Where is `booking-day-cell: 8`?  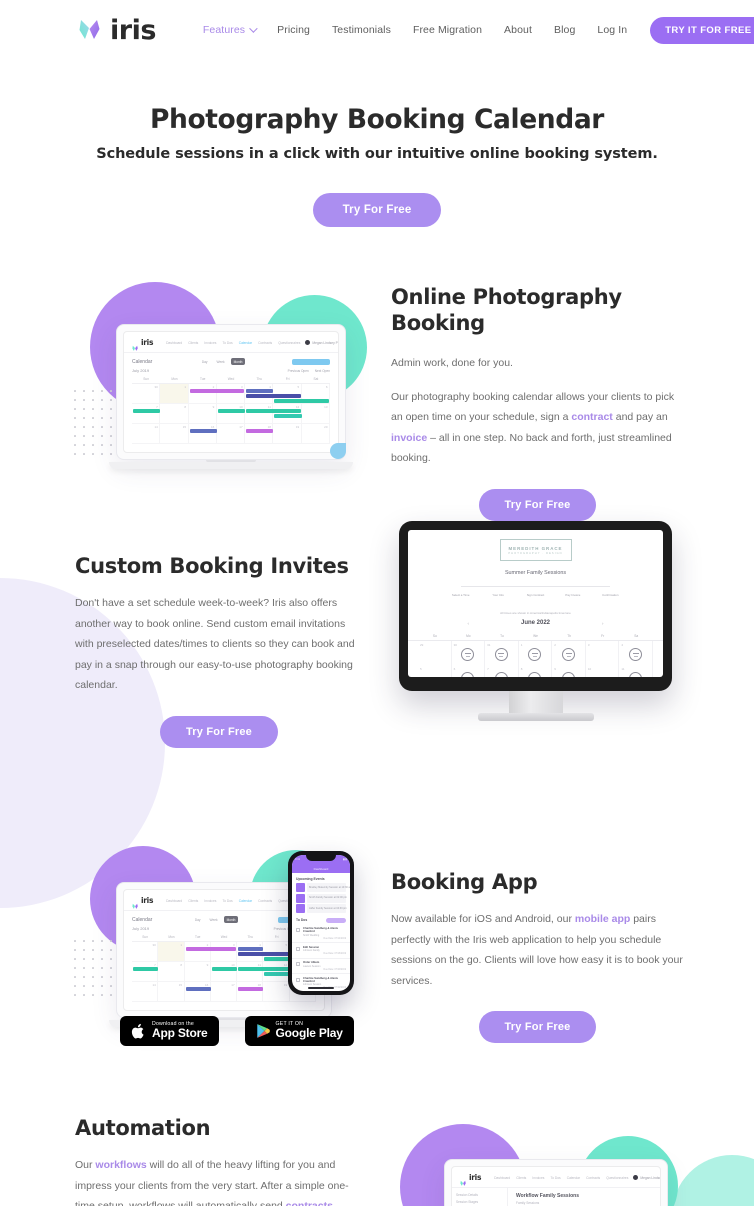 booking-day-cell: 8 is located at coordinates (536, 671).